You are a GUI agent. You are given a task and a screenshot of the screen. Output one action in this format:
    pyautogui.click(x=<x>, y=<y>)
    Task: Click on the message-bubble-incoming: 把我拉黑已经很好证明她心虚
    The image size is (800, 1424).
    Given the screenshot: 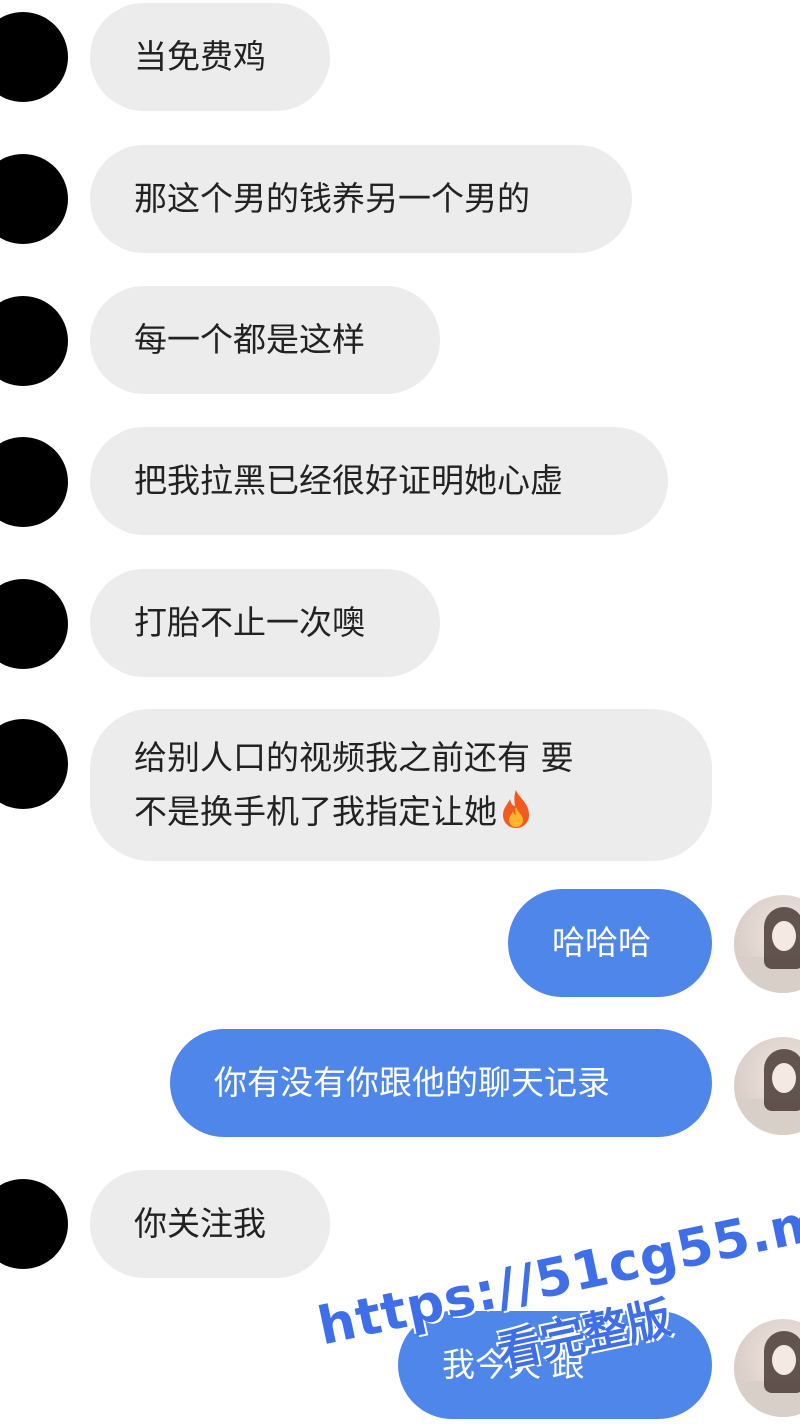 What is the action you would take?
    pyautogui.click(x=379, y=481)
    